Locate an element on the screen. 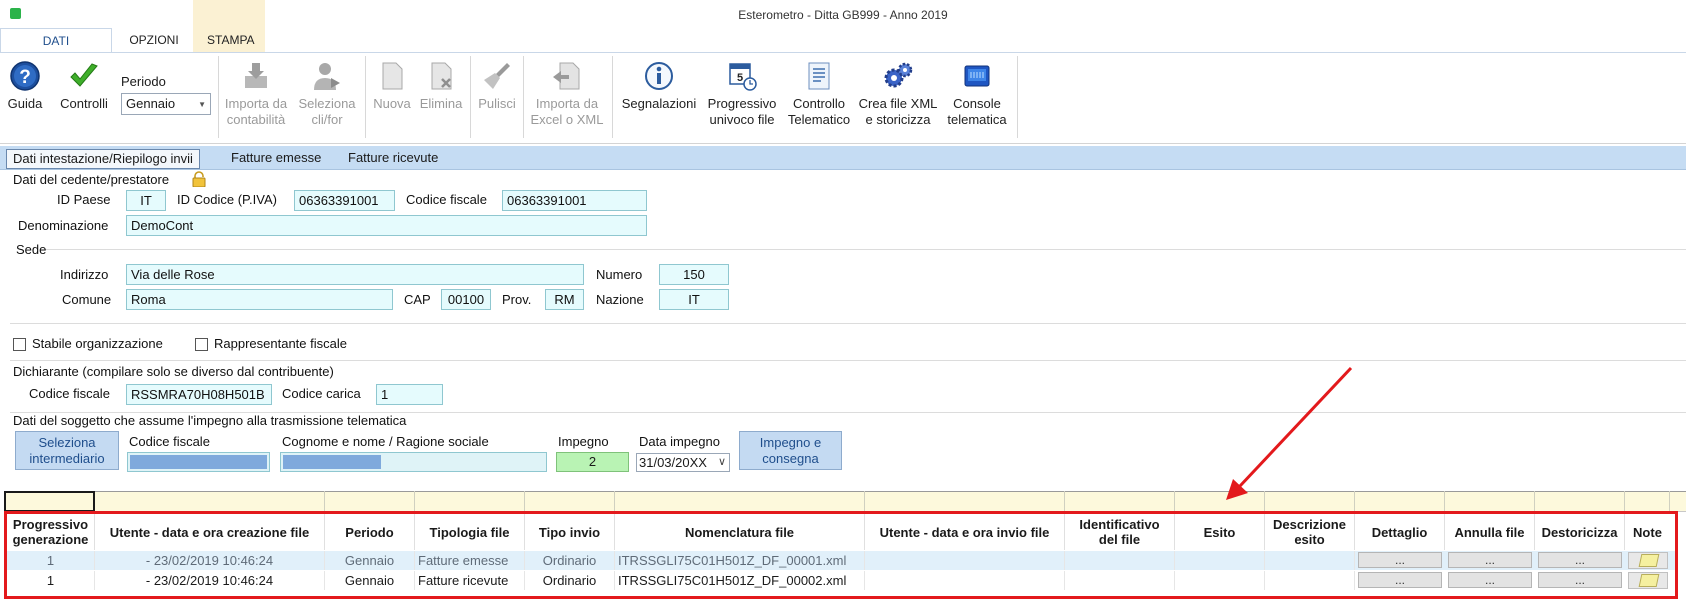 This screenshot has height=609, width=1686. periodo-select: Gennaio ▼ is located at coordinates (166, 104).